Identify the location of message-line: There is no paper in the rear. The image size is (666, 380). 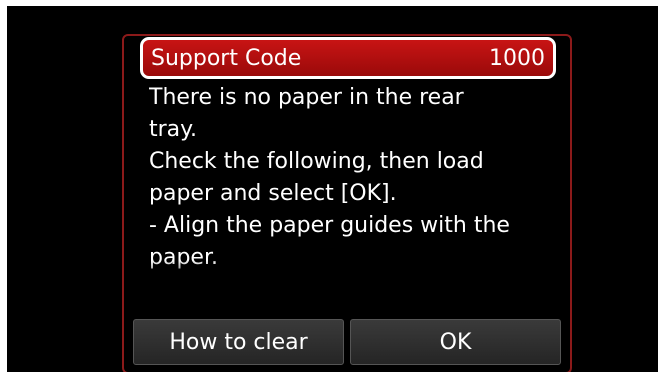
(306, 97).